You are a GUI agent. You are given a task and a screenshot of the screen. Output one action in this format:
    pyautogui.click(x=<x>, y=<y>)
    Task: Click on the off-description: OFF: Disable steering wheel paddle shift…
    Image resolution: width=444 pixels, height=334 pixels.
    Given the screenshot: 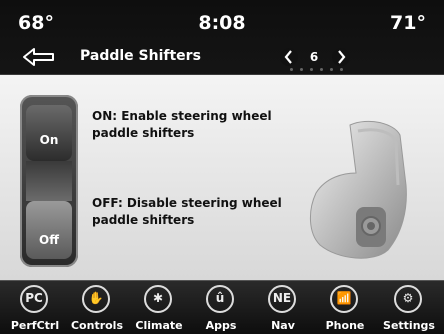 What is the action you would take?
    pyautogui.click(x=187, y=211)
    